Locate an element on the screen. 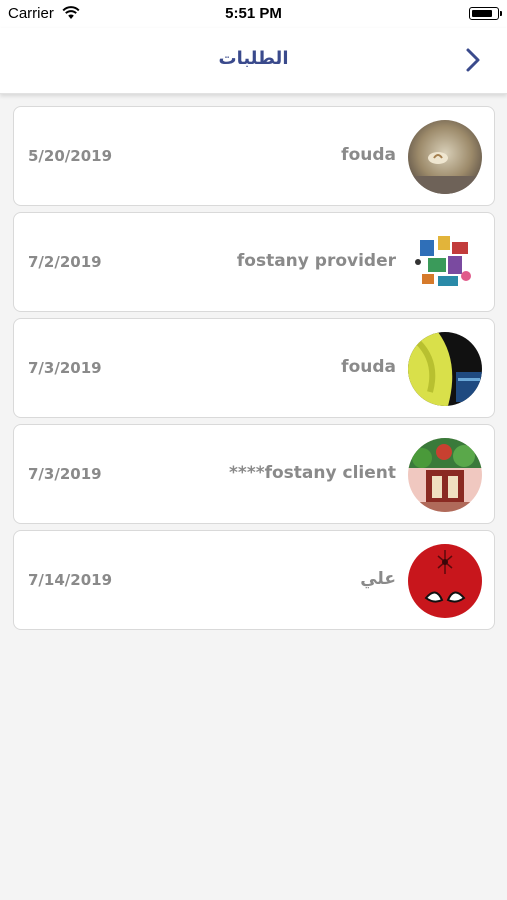 This screenshot has height=900, width=507. battery-icon is located at coordinates (485, 13).